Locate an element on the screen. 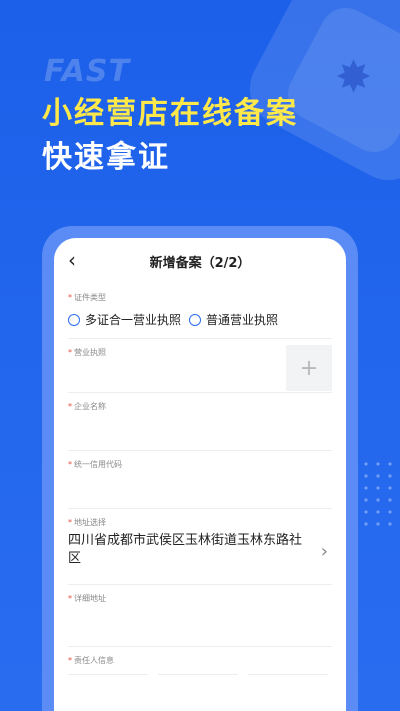 Image resolution: width=400 pixels, height=711 pixels. upload-license-button: + is located at coordinates (309, 368).